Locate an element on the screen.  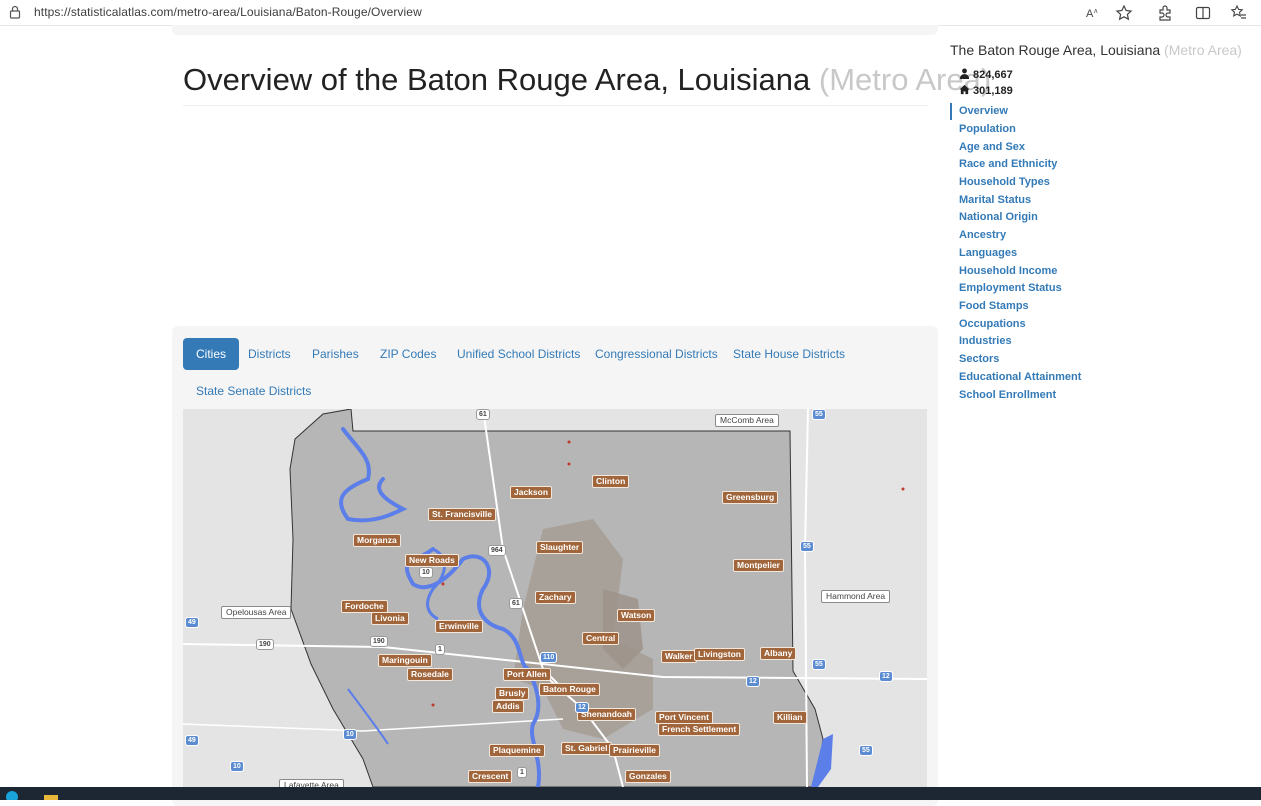
home-icon is located at coordinates (964, 89).